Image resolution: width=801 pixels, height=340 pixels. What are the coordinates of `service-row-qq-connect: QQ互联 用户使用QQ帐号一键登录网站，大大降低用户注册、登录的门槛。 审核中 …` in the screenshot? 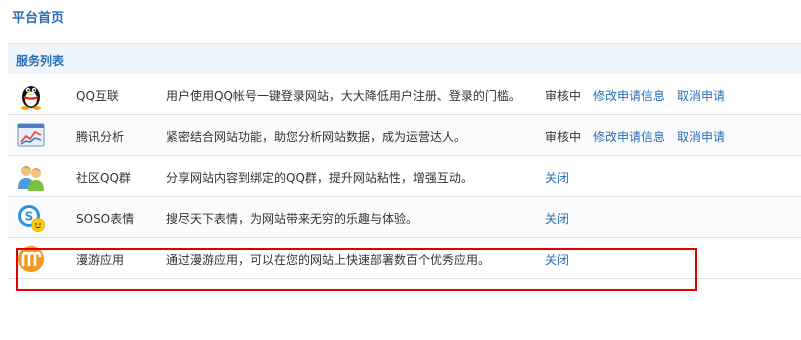 It's located at (404, 94).